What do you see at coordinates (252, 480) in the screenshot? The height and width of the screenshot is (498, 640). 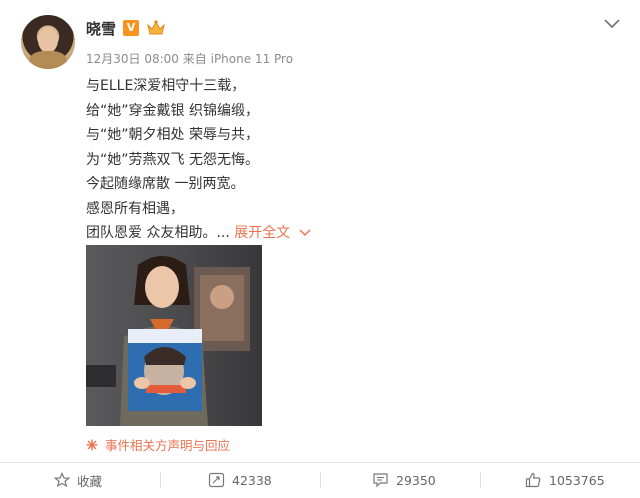 I see `repost-count: 42338` at bounding box center [252, 480].